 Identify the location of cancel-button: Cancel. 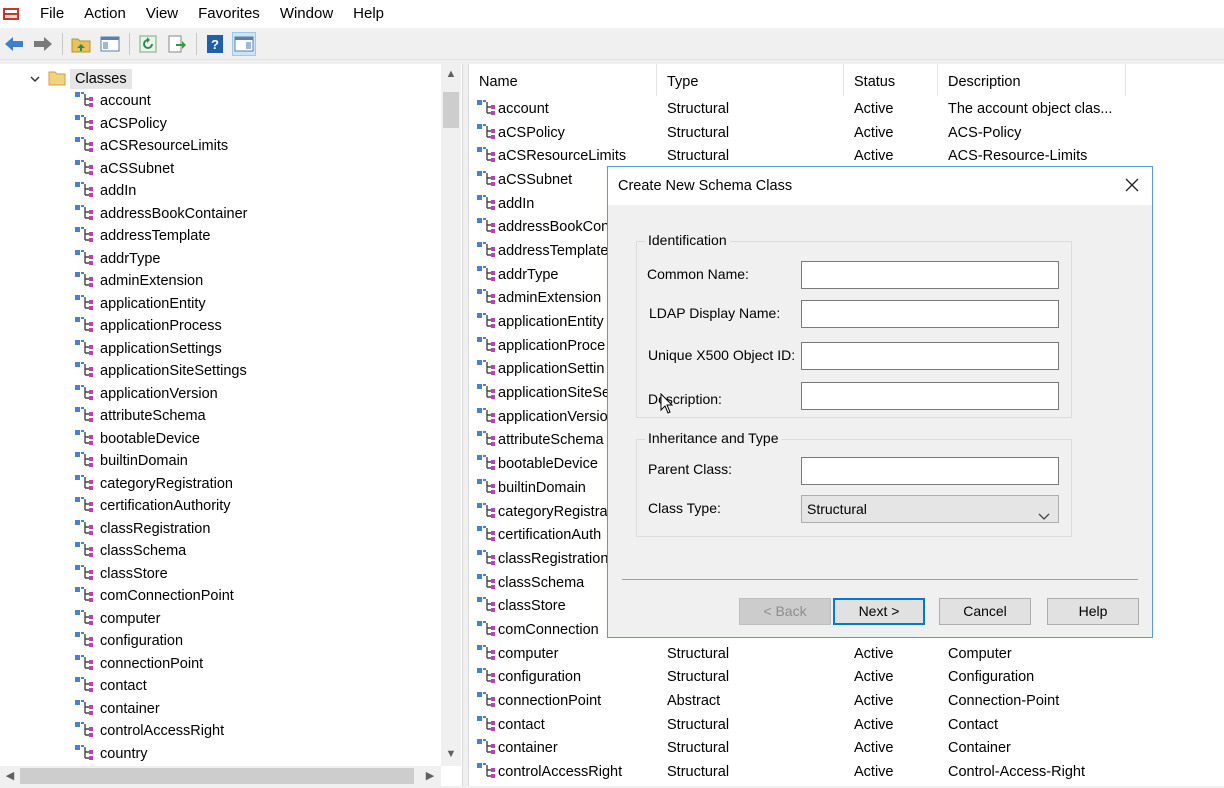
(985, 611).